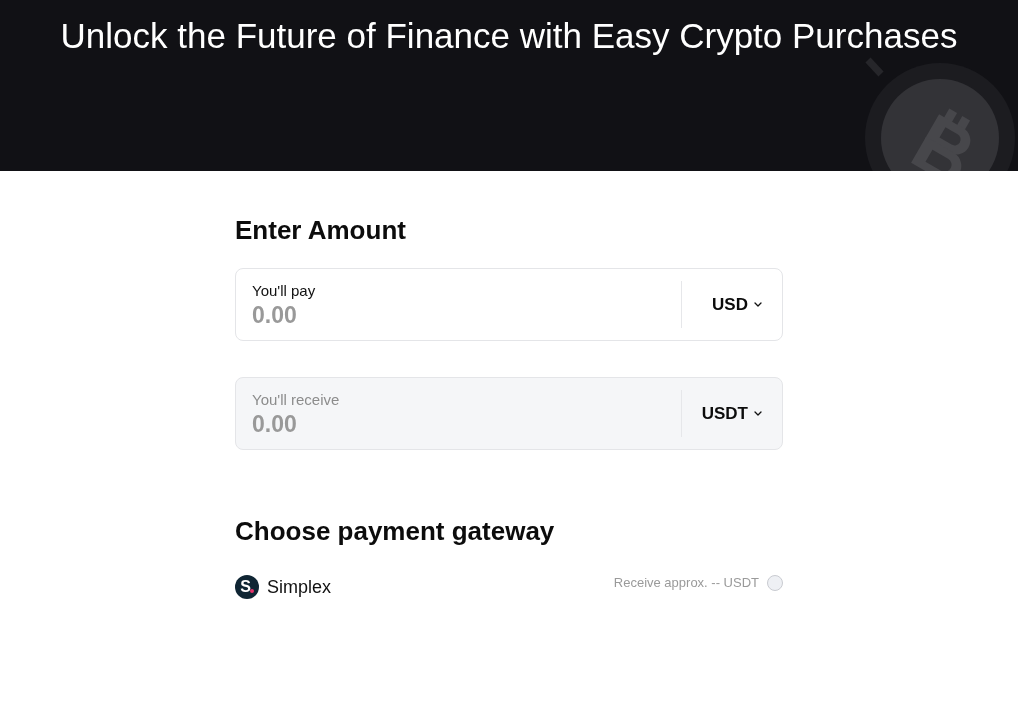  I want to click on receive-estimate: Receive approx. -- USDT, so click(686, 583).